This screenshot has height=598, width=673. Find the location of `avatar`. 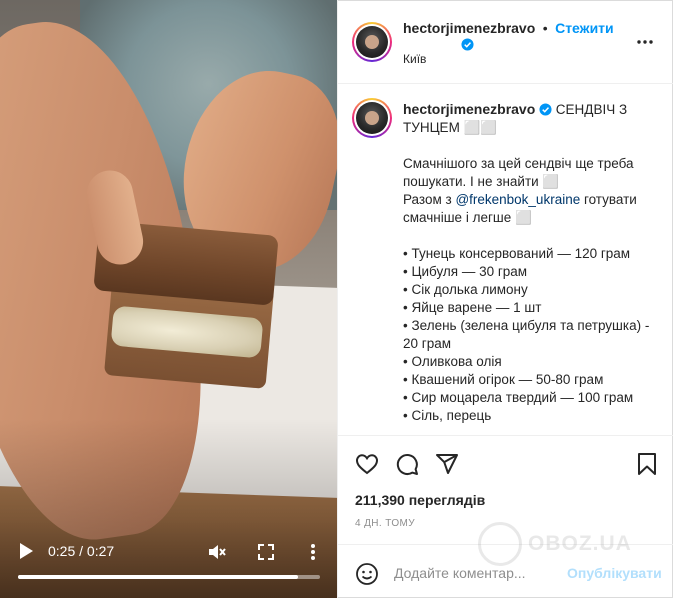

avatar is located at coordinates (372, 42).